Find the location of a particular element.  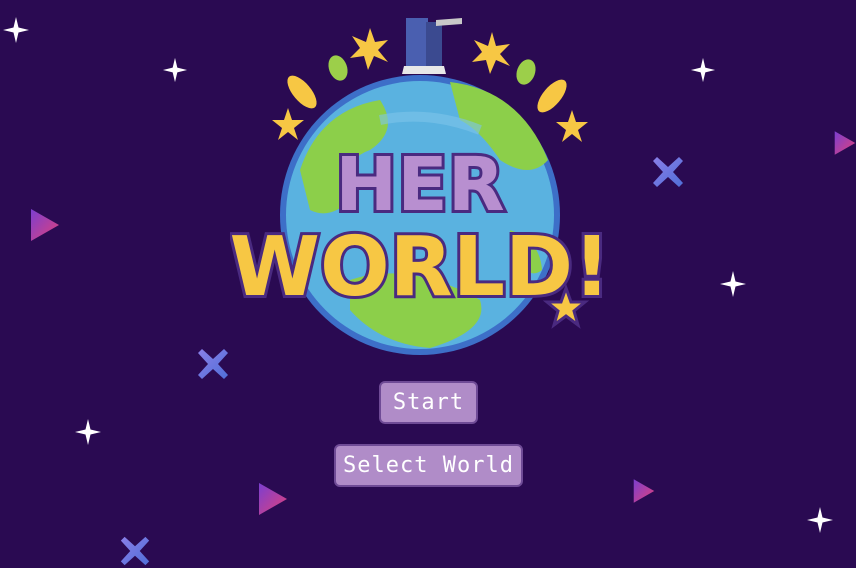

start-button: Start is located at coordinates (428, 402).